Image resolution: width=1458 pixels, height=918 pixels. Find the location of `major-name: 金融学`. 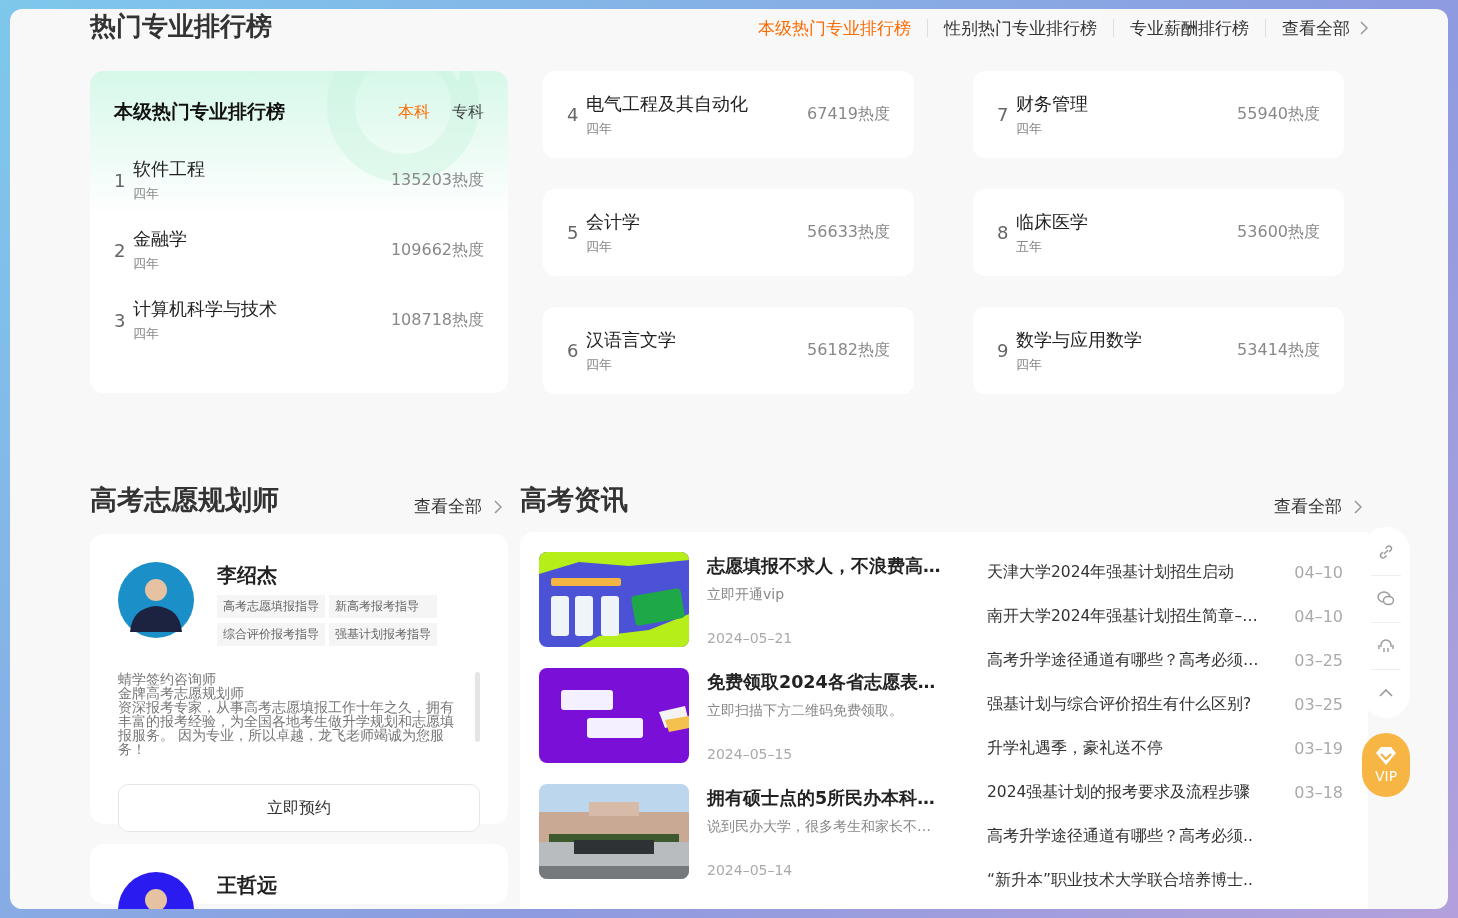

major-name: 金融学 is located at coordinates (262, 239).